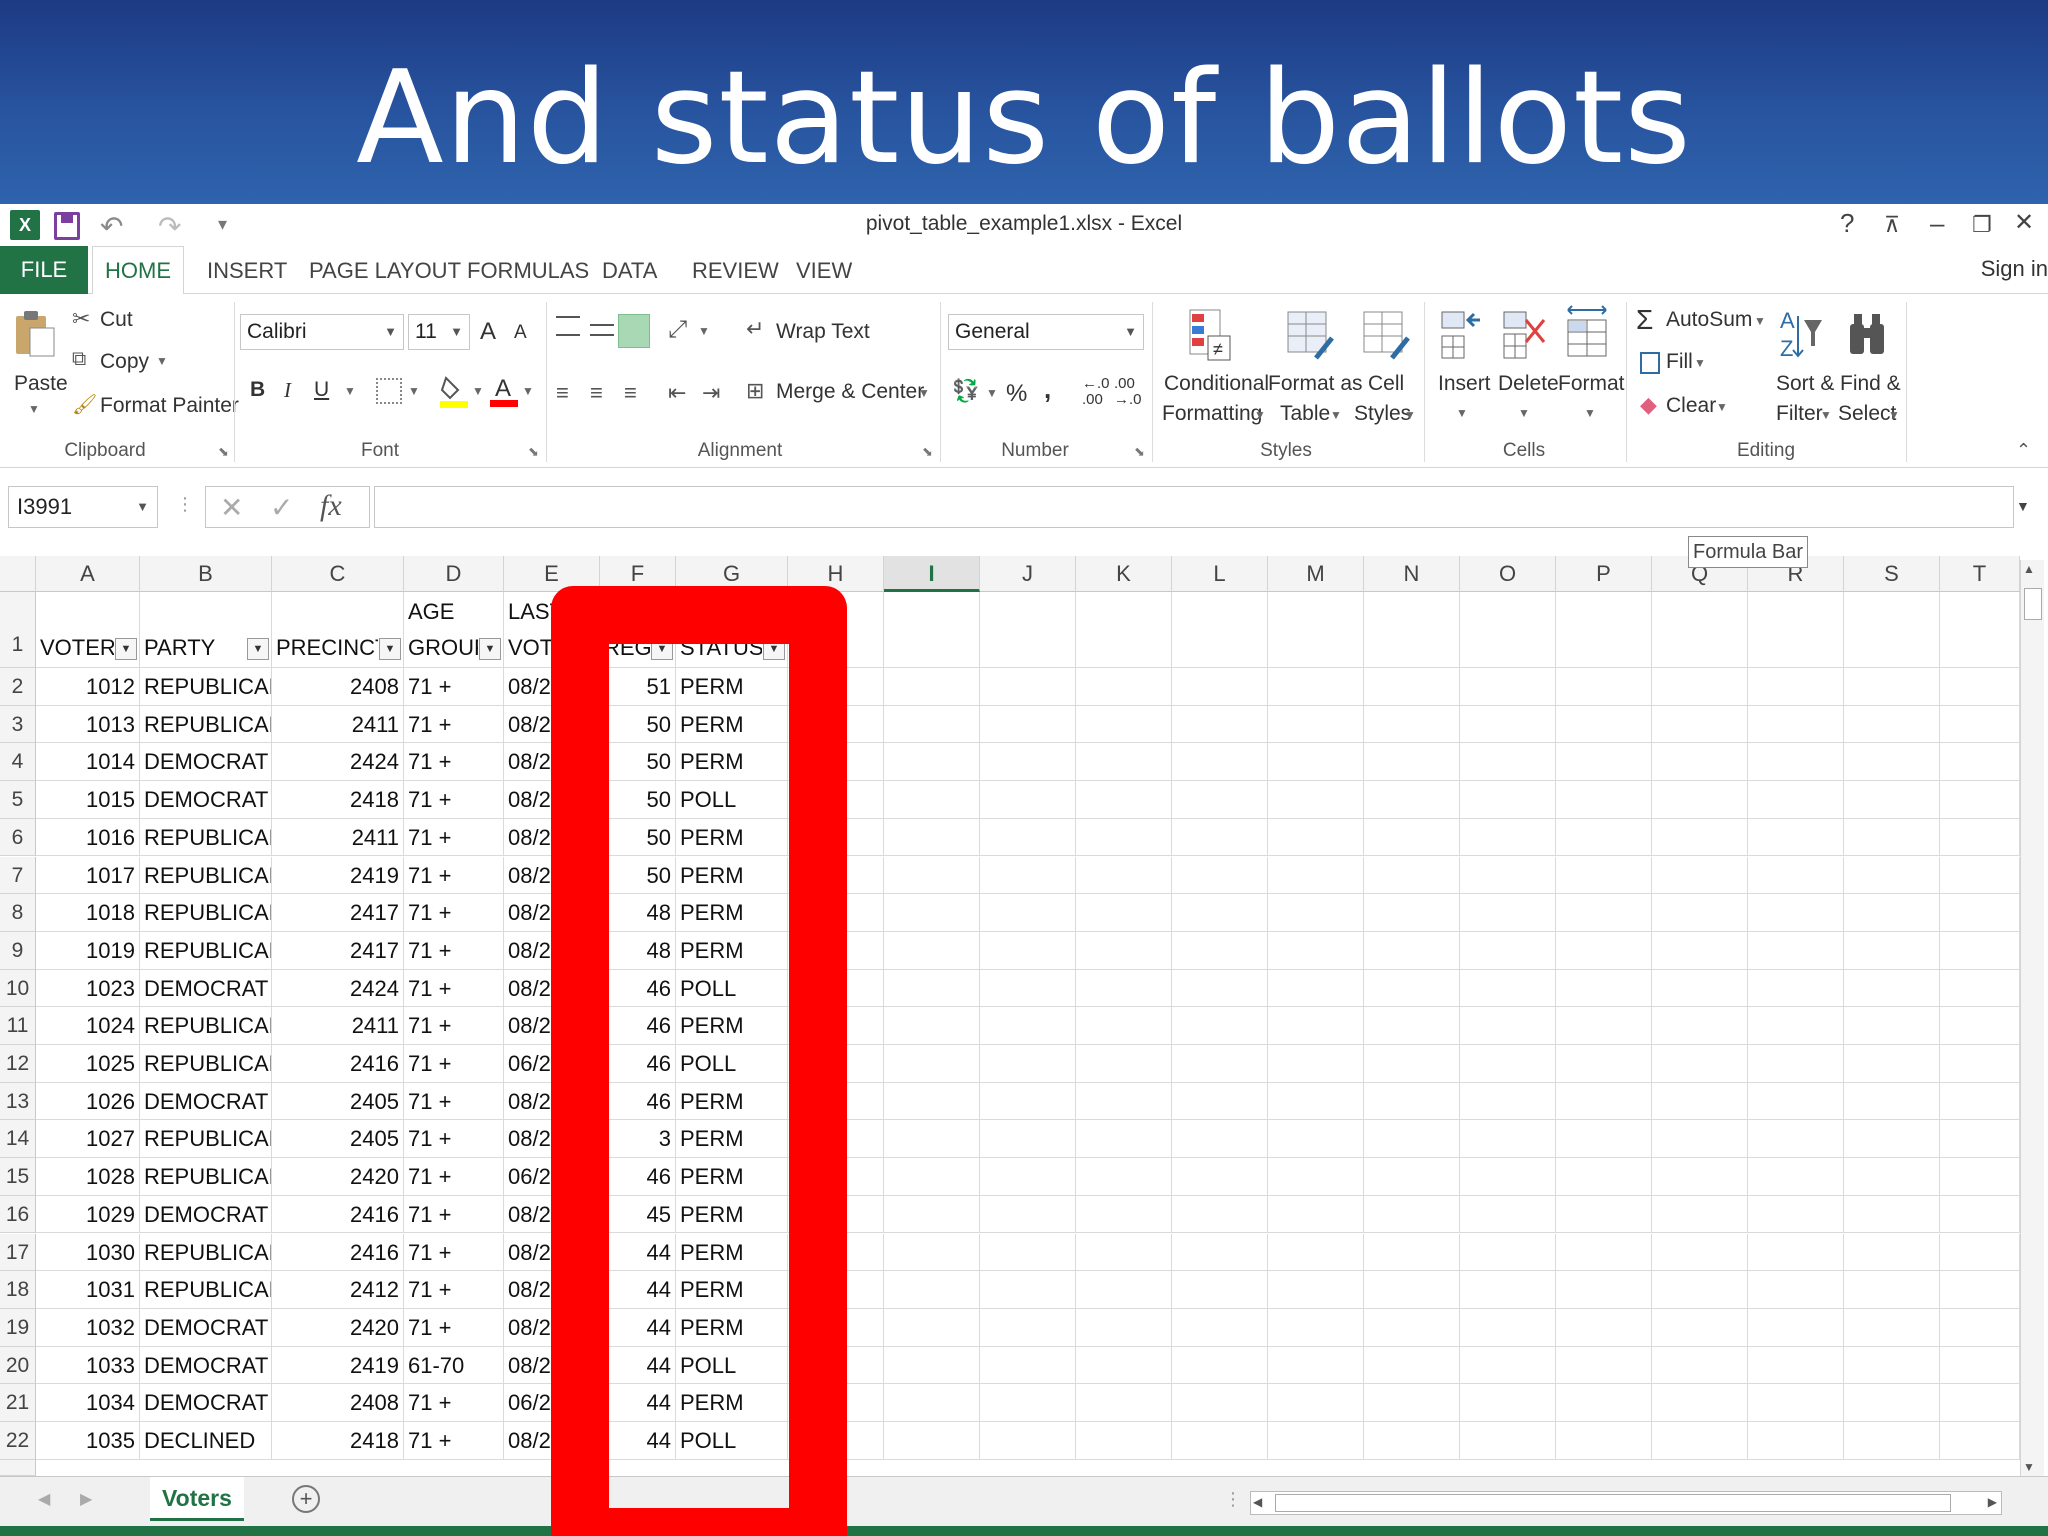 The height and width of the screenshot is (1536, 2048). Describe the element at coordinates (1524, 413) in the screenshot. I see `delete-dropdown-icon: ▼` at that location.